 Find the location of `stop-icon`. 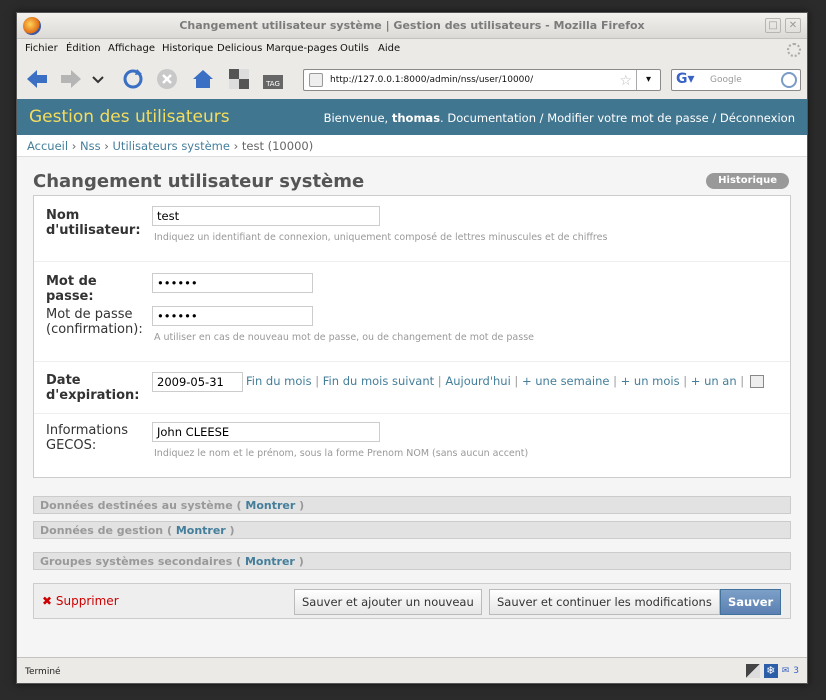

stop-icon is located at coordinates (167, 79).